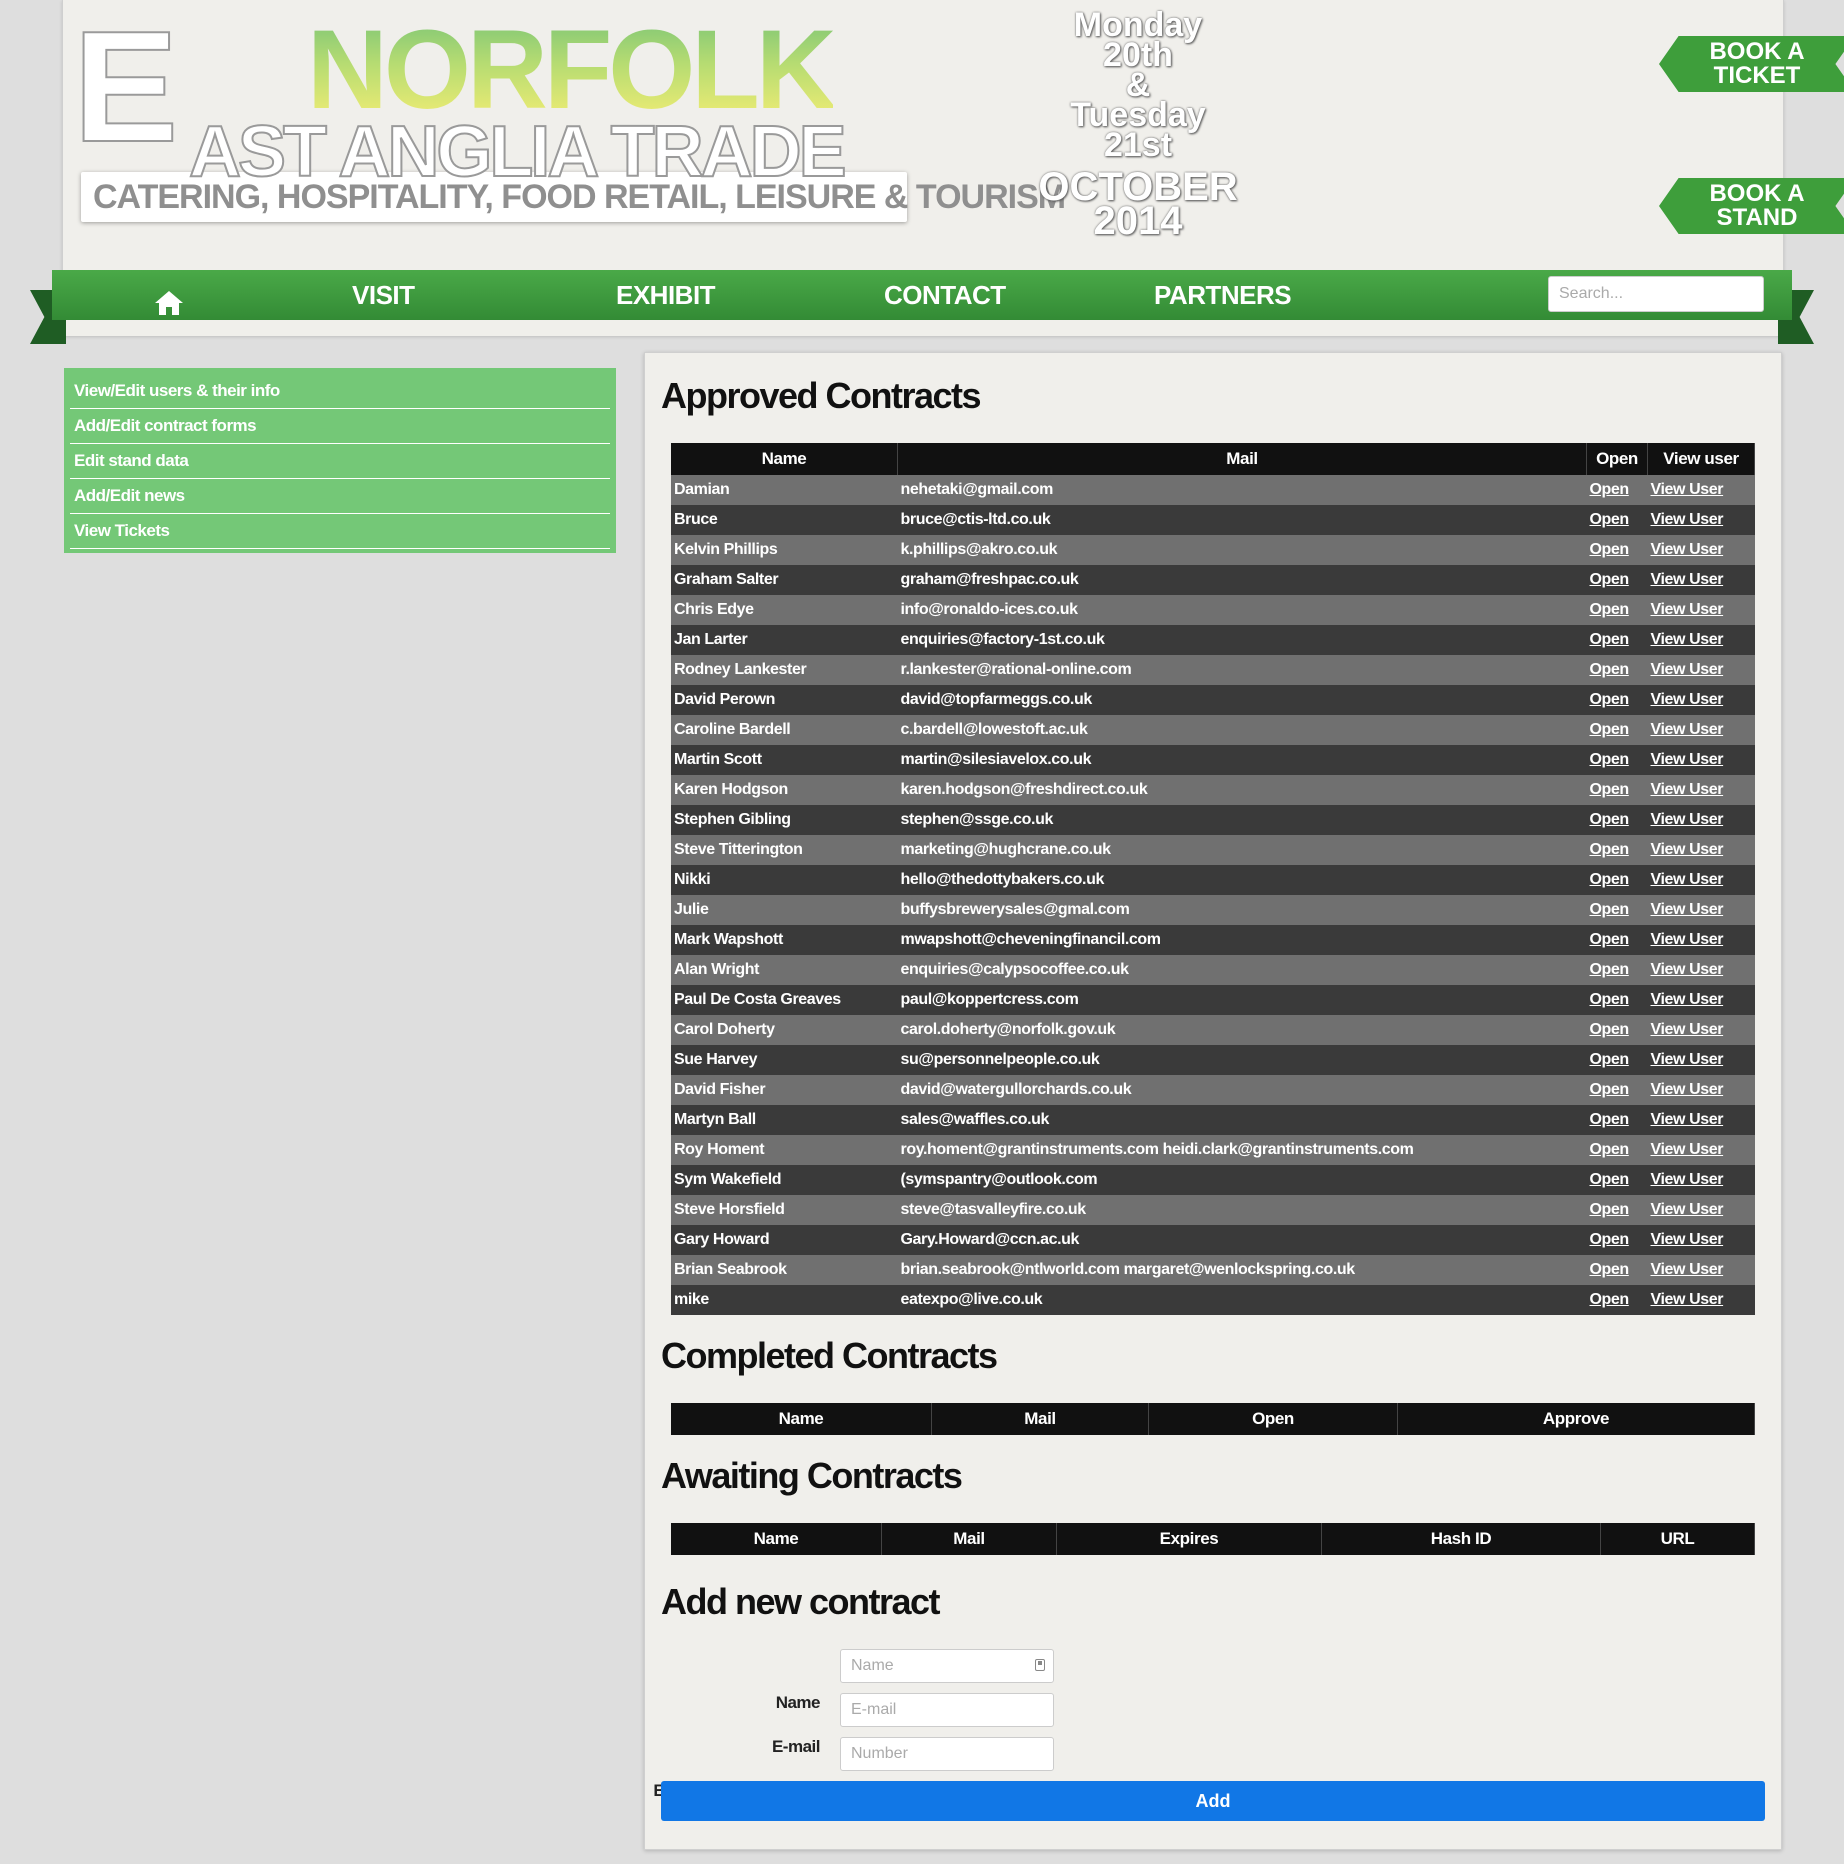 The height and width of the screenshot is (1864, 1844). I want to click on contract-name: Gary Howard, so click(784, 1240).